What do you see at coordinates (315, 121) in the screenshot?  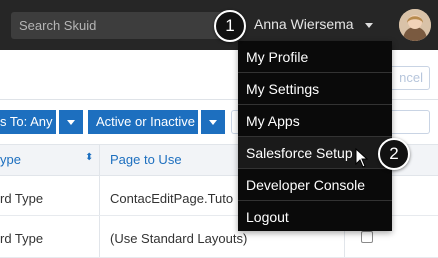 I see `menu-item-my-apps: My Apps` at bounding box center [315, 121].